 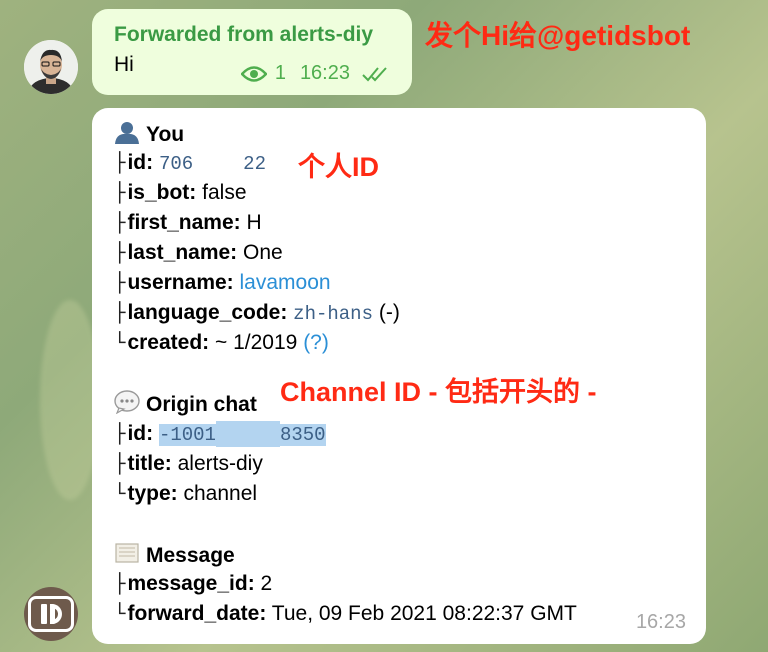 What do you see at coordinates (190, 555) in the screenshot?
I see `section-message-title: Message` at bounding box center [190, 555].